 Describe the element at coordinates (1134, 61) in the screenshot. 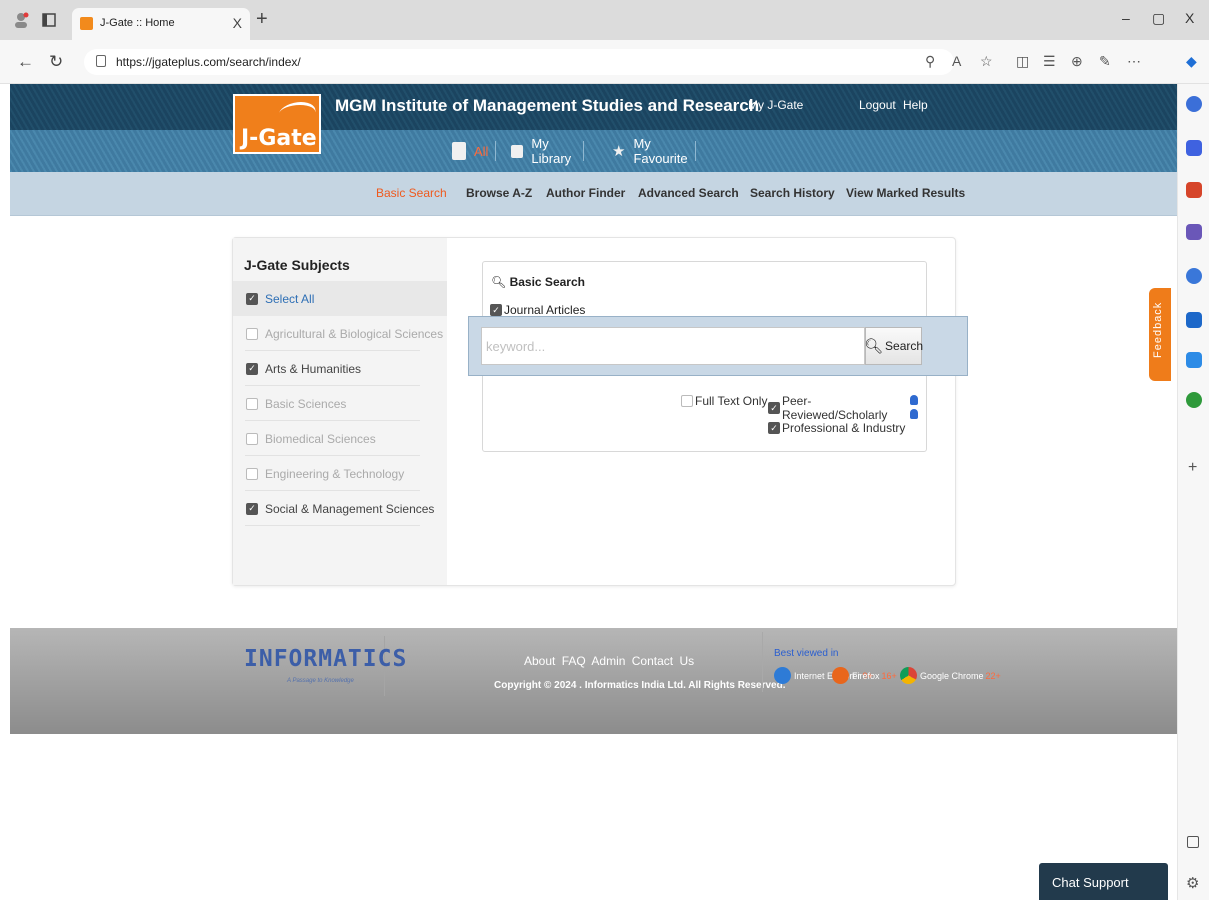

I see `more-menu-icon: ⋯` at that location.